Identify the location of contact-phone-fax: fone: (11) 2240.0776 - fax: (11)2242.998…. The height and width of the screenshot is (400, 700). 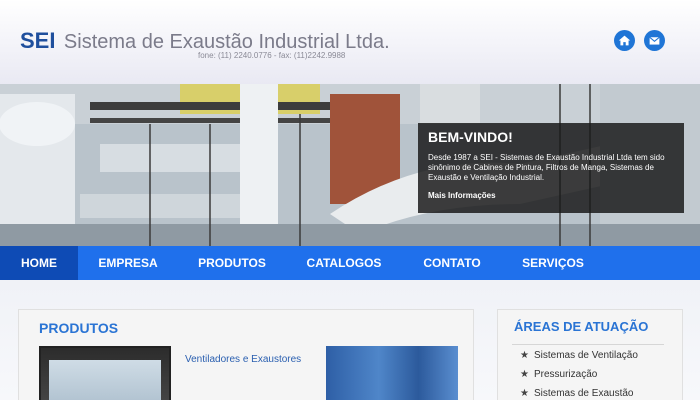
(272, 55).